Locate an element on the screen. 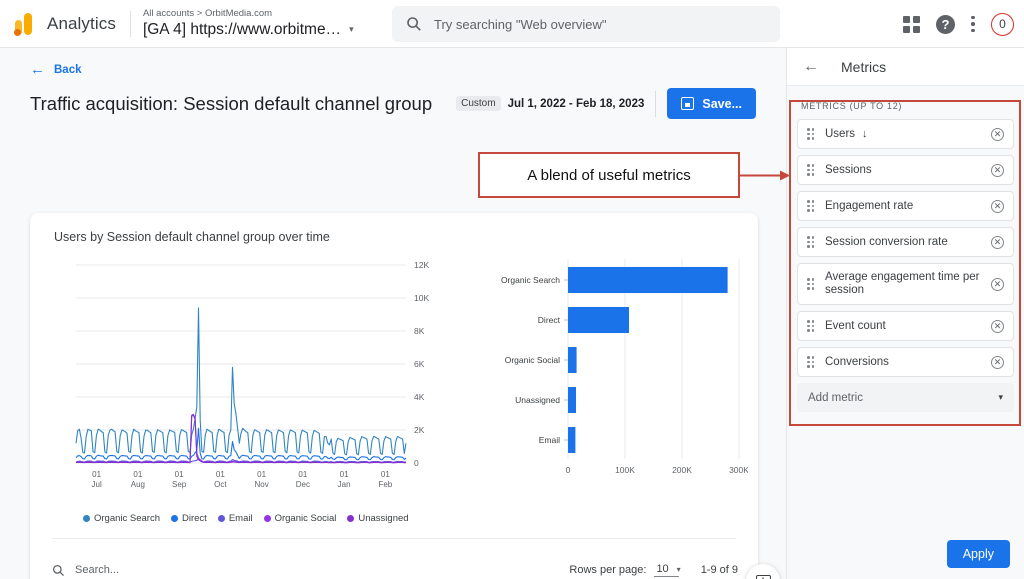  ytick-10k: 10K is located at coordinates (421, 298).